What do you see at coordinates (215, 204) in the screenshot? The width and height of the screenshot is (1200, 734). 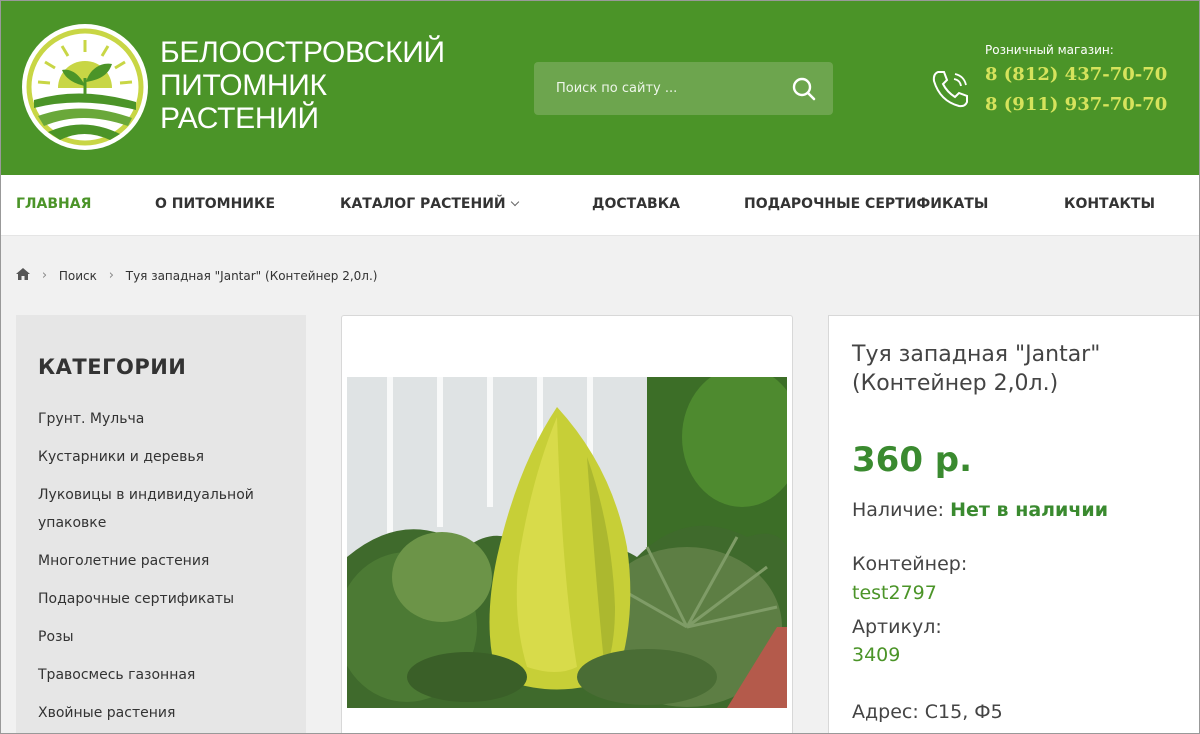 I see `nav-item-about: О ПИТОМНИКЕ` at bounding box center [215, 204].